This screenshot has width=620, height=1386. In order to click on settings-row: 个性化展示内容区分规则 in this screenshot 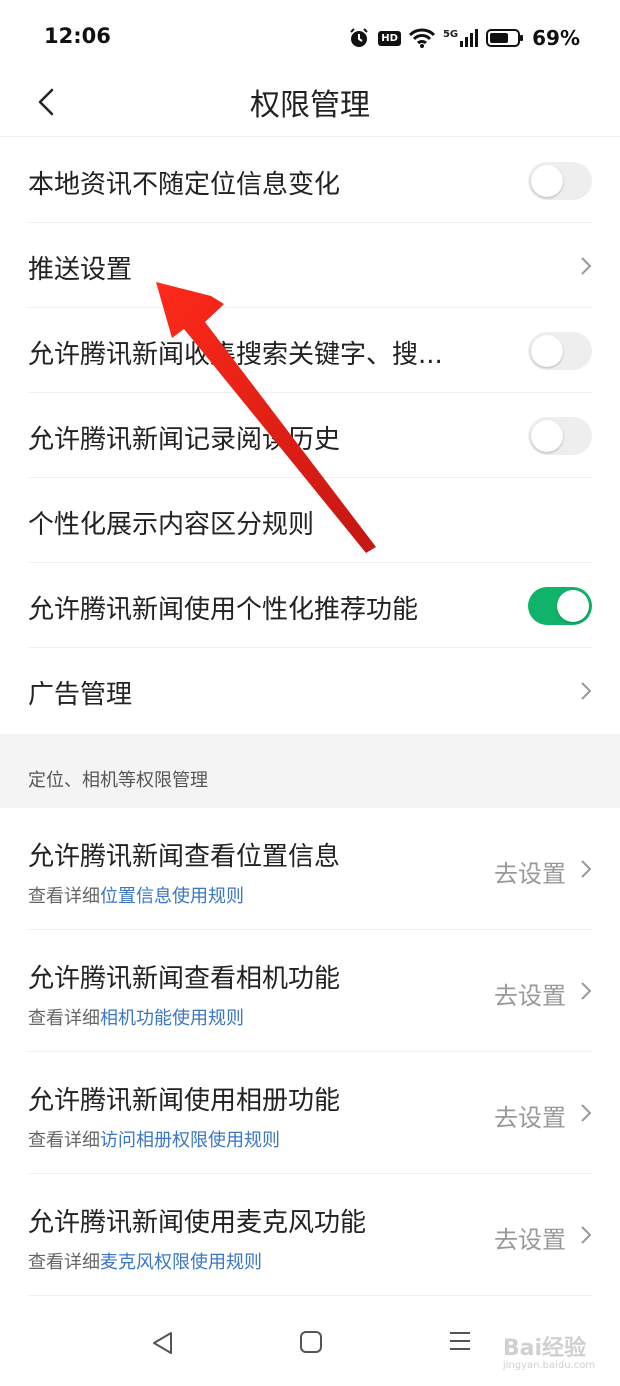, I will do `click(310, 520)`.